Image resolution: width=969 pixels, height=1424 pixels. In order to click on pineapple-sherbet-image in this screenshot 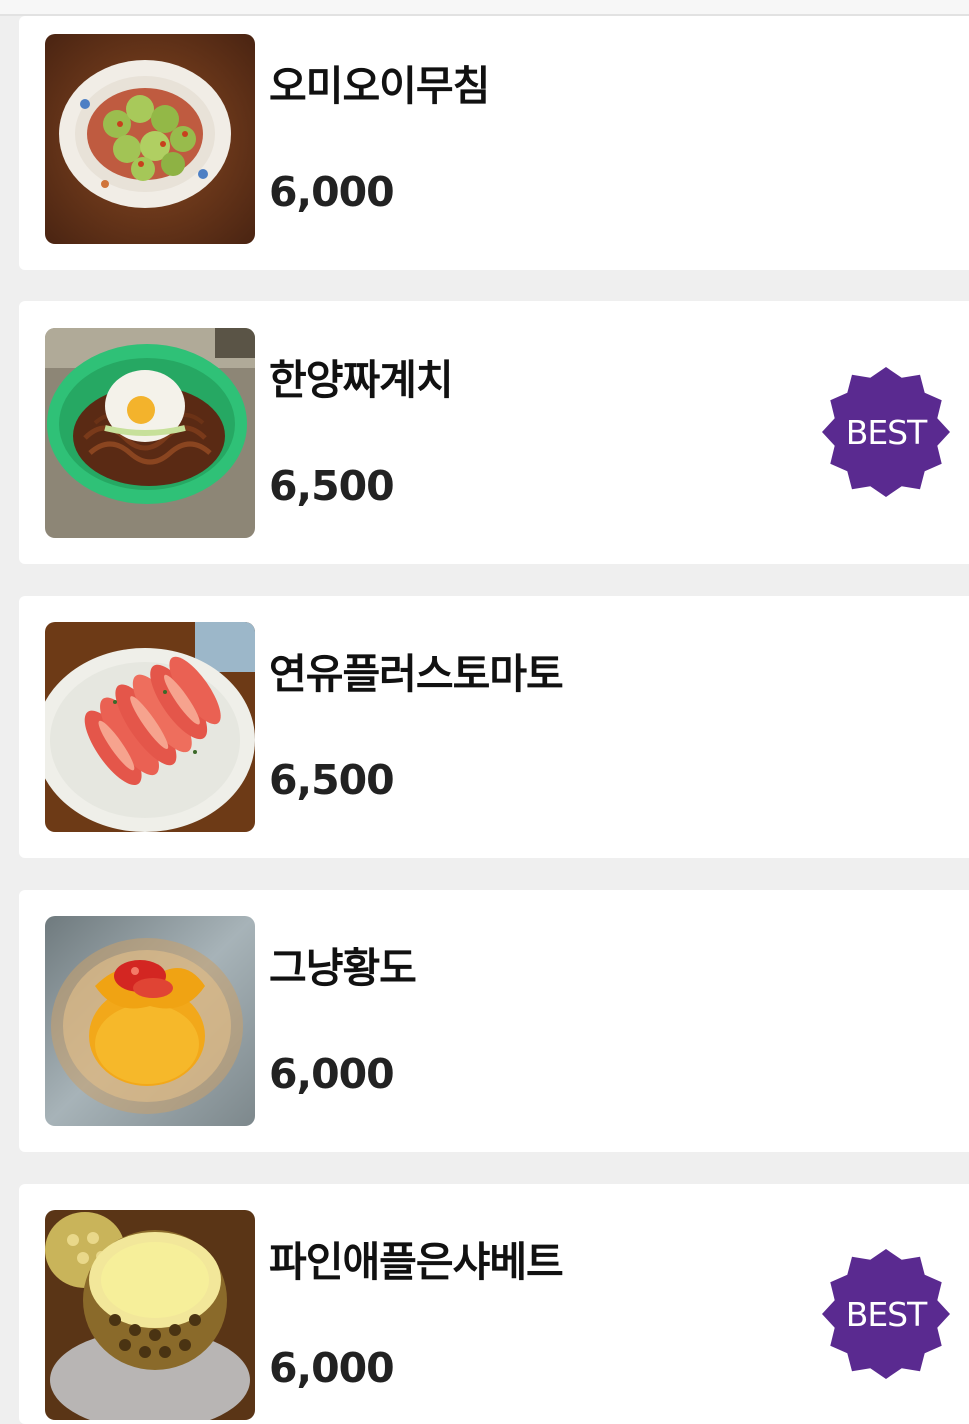, I will do `click(150, 1315)`.